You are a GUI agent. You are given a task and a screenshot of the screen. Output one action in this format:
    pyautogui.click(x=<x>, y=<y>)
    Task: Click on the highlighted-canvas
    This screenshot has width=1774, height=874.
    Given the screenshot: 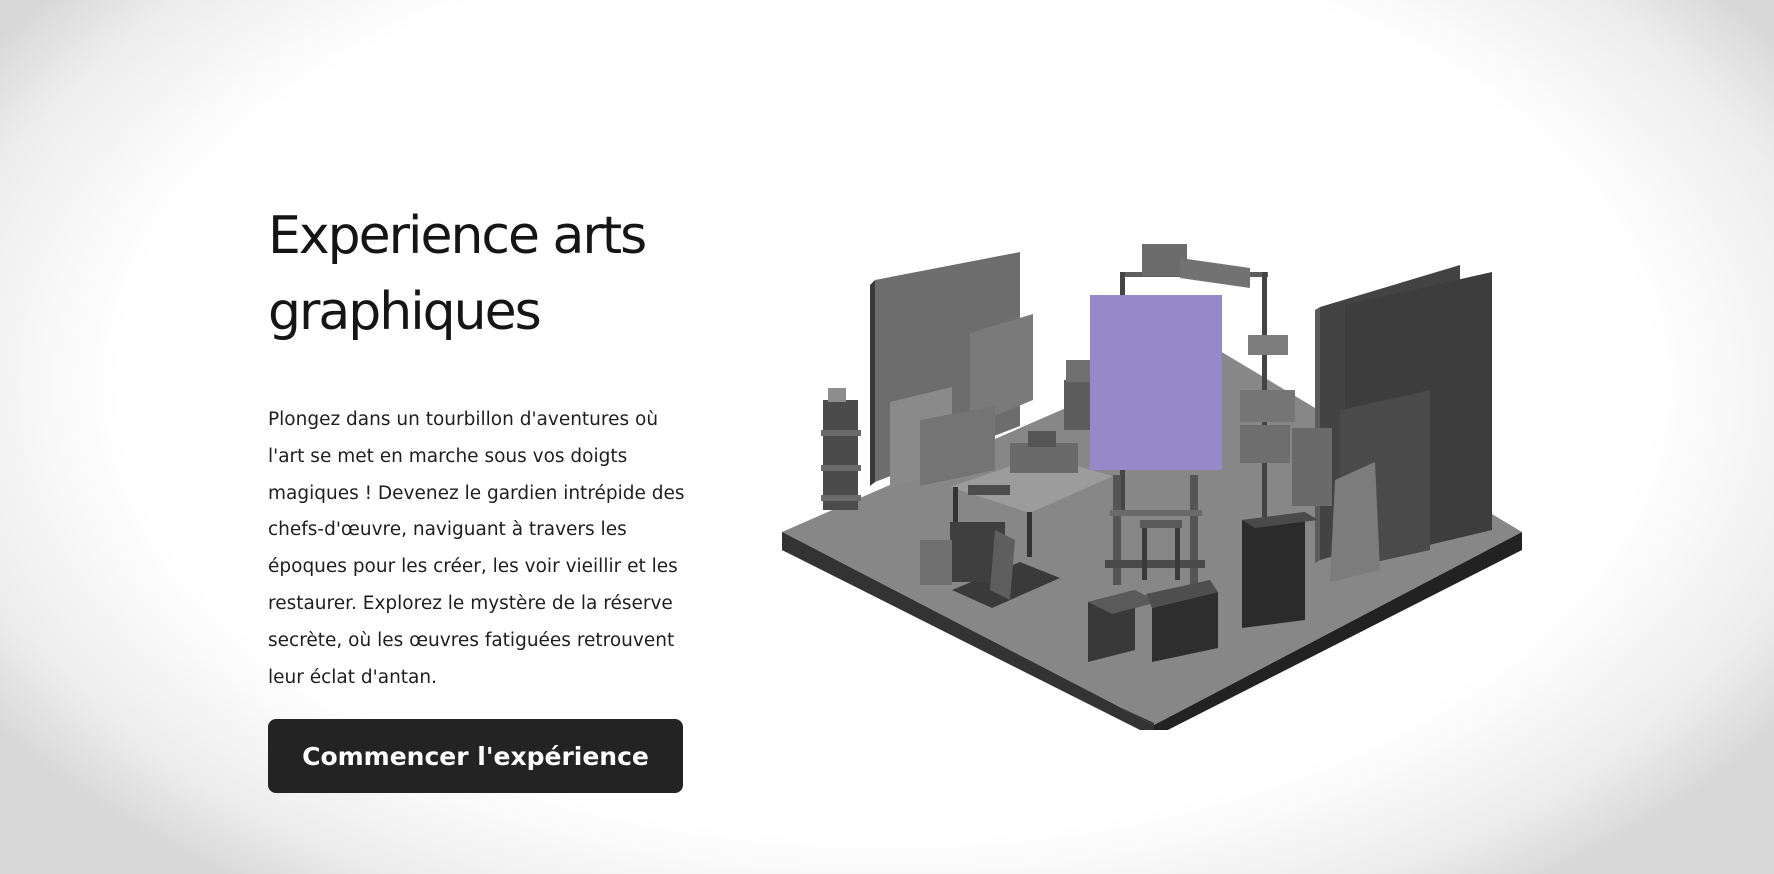 What is the action you would take?
    pyautogui.click(x=1156, y=382)
    